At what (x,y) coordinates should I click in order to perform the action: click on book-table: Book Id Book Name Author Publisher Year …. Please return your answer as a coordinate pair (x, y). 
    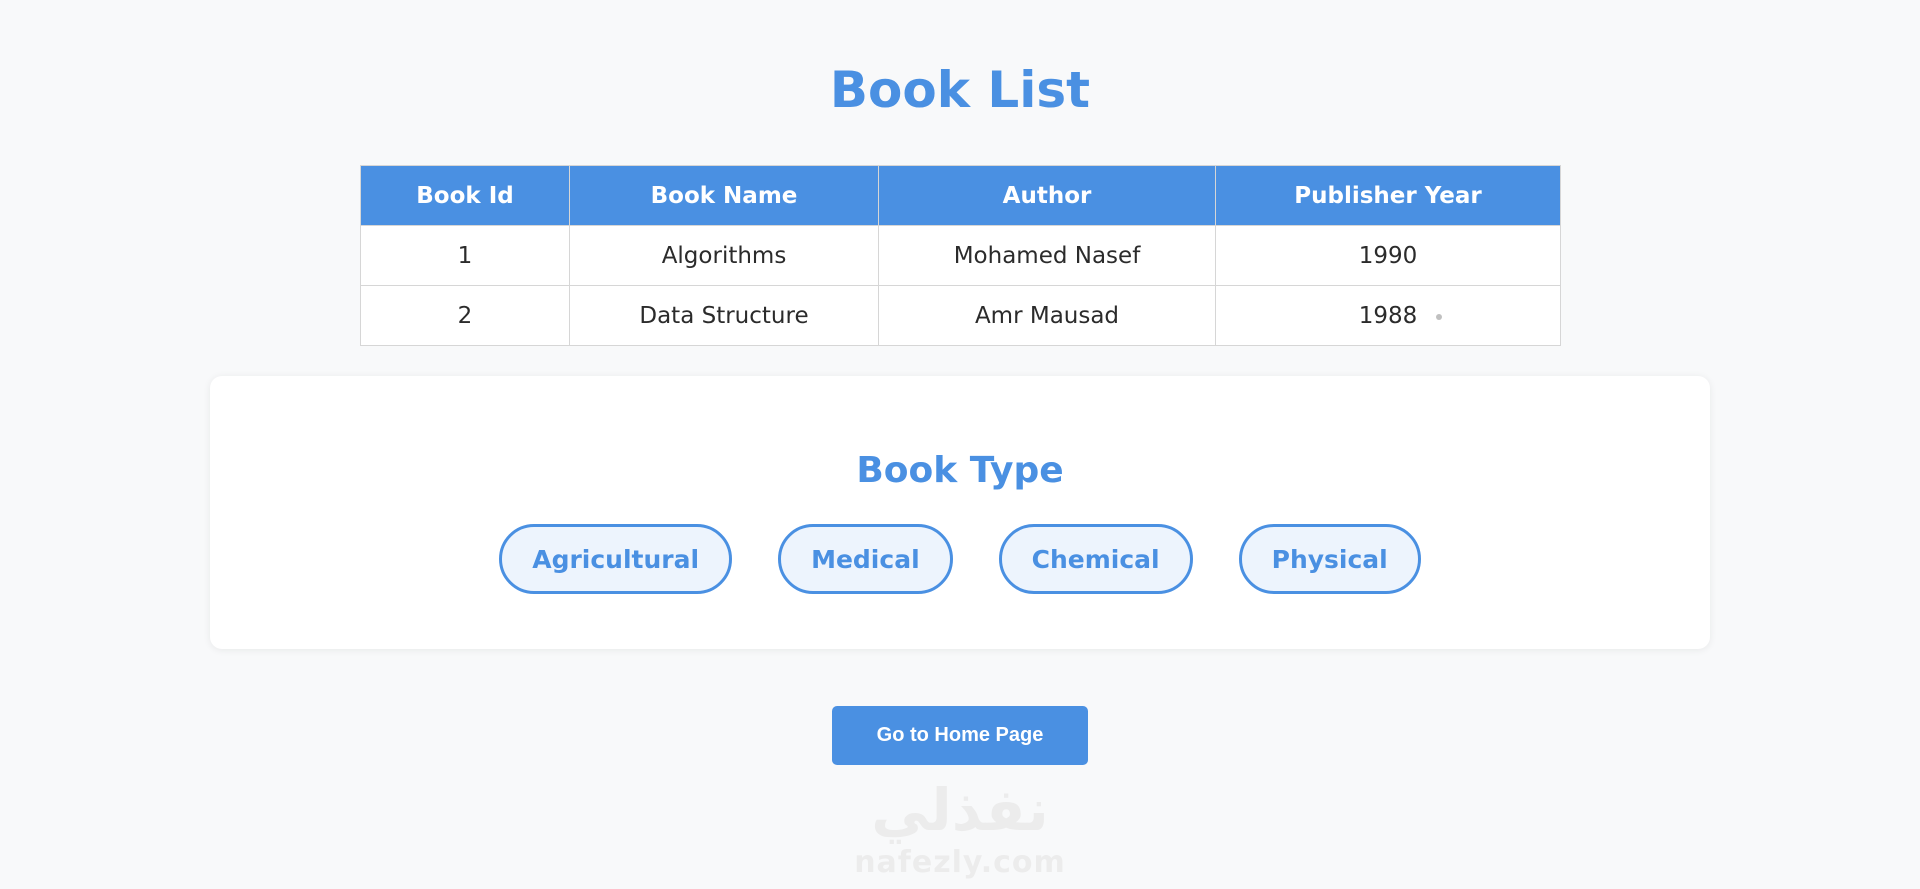
    Looking at the image, I should click on (960, 255).